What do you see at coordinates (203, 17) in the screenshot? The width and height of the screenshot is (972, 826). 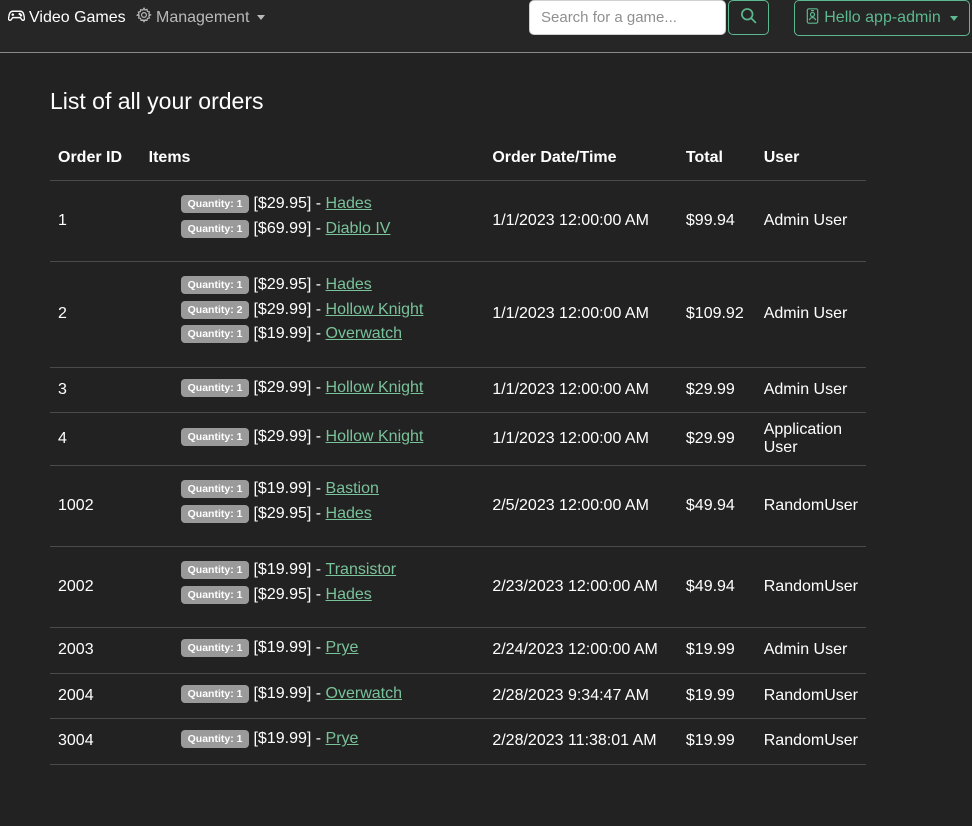 I see `management-label: Management` at bounding box center [203, 17].